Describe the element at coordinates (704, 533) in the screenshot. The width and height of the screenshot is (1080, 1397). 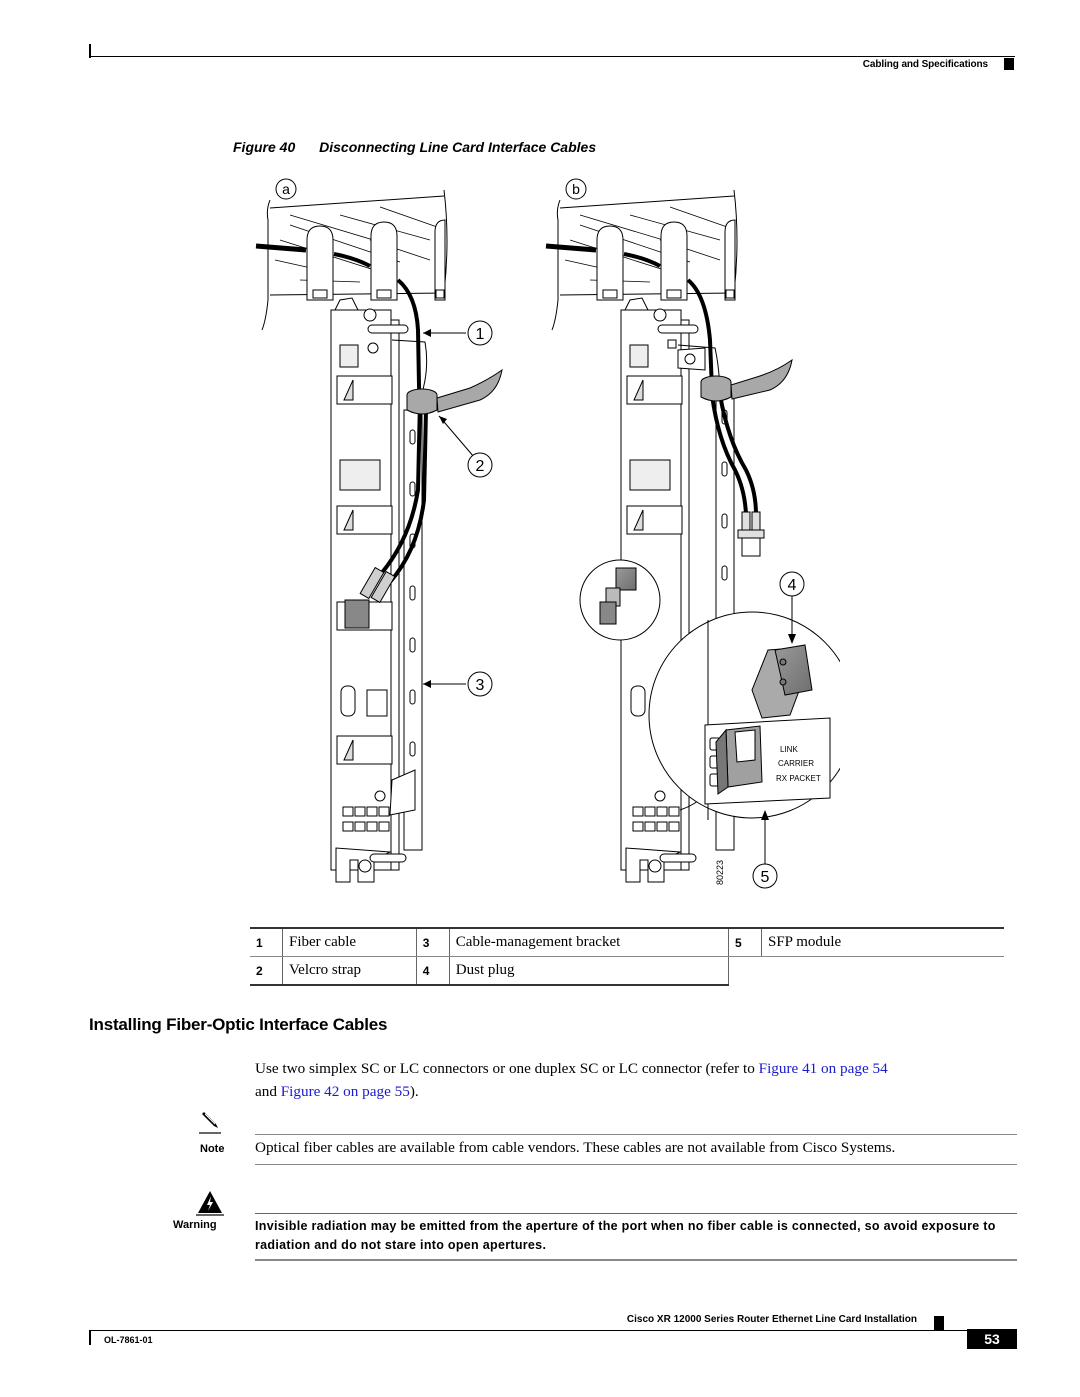
I see `panel-b: b LINK CARRIER RX PACKET 4 5 80223` at that location.